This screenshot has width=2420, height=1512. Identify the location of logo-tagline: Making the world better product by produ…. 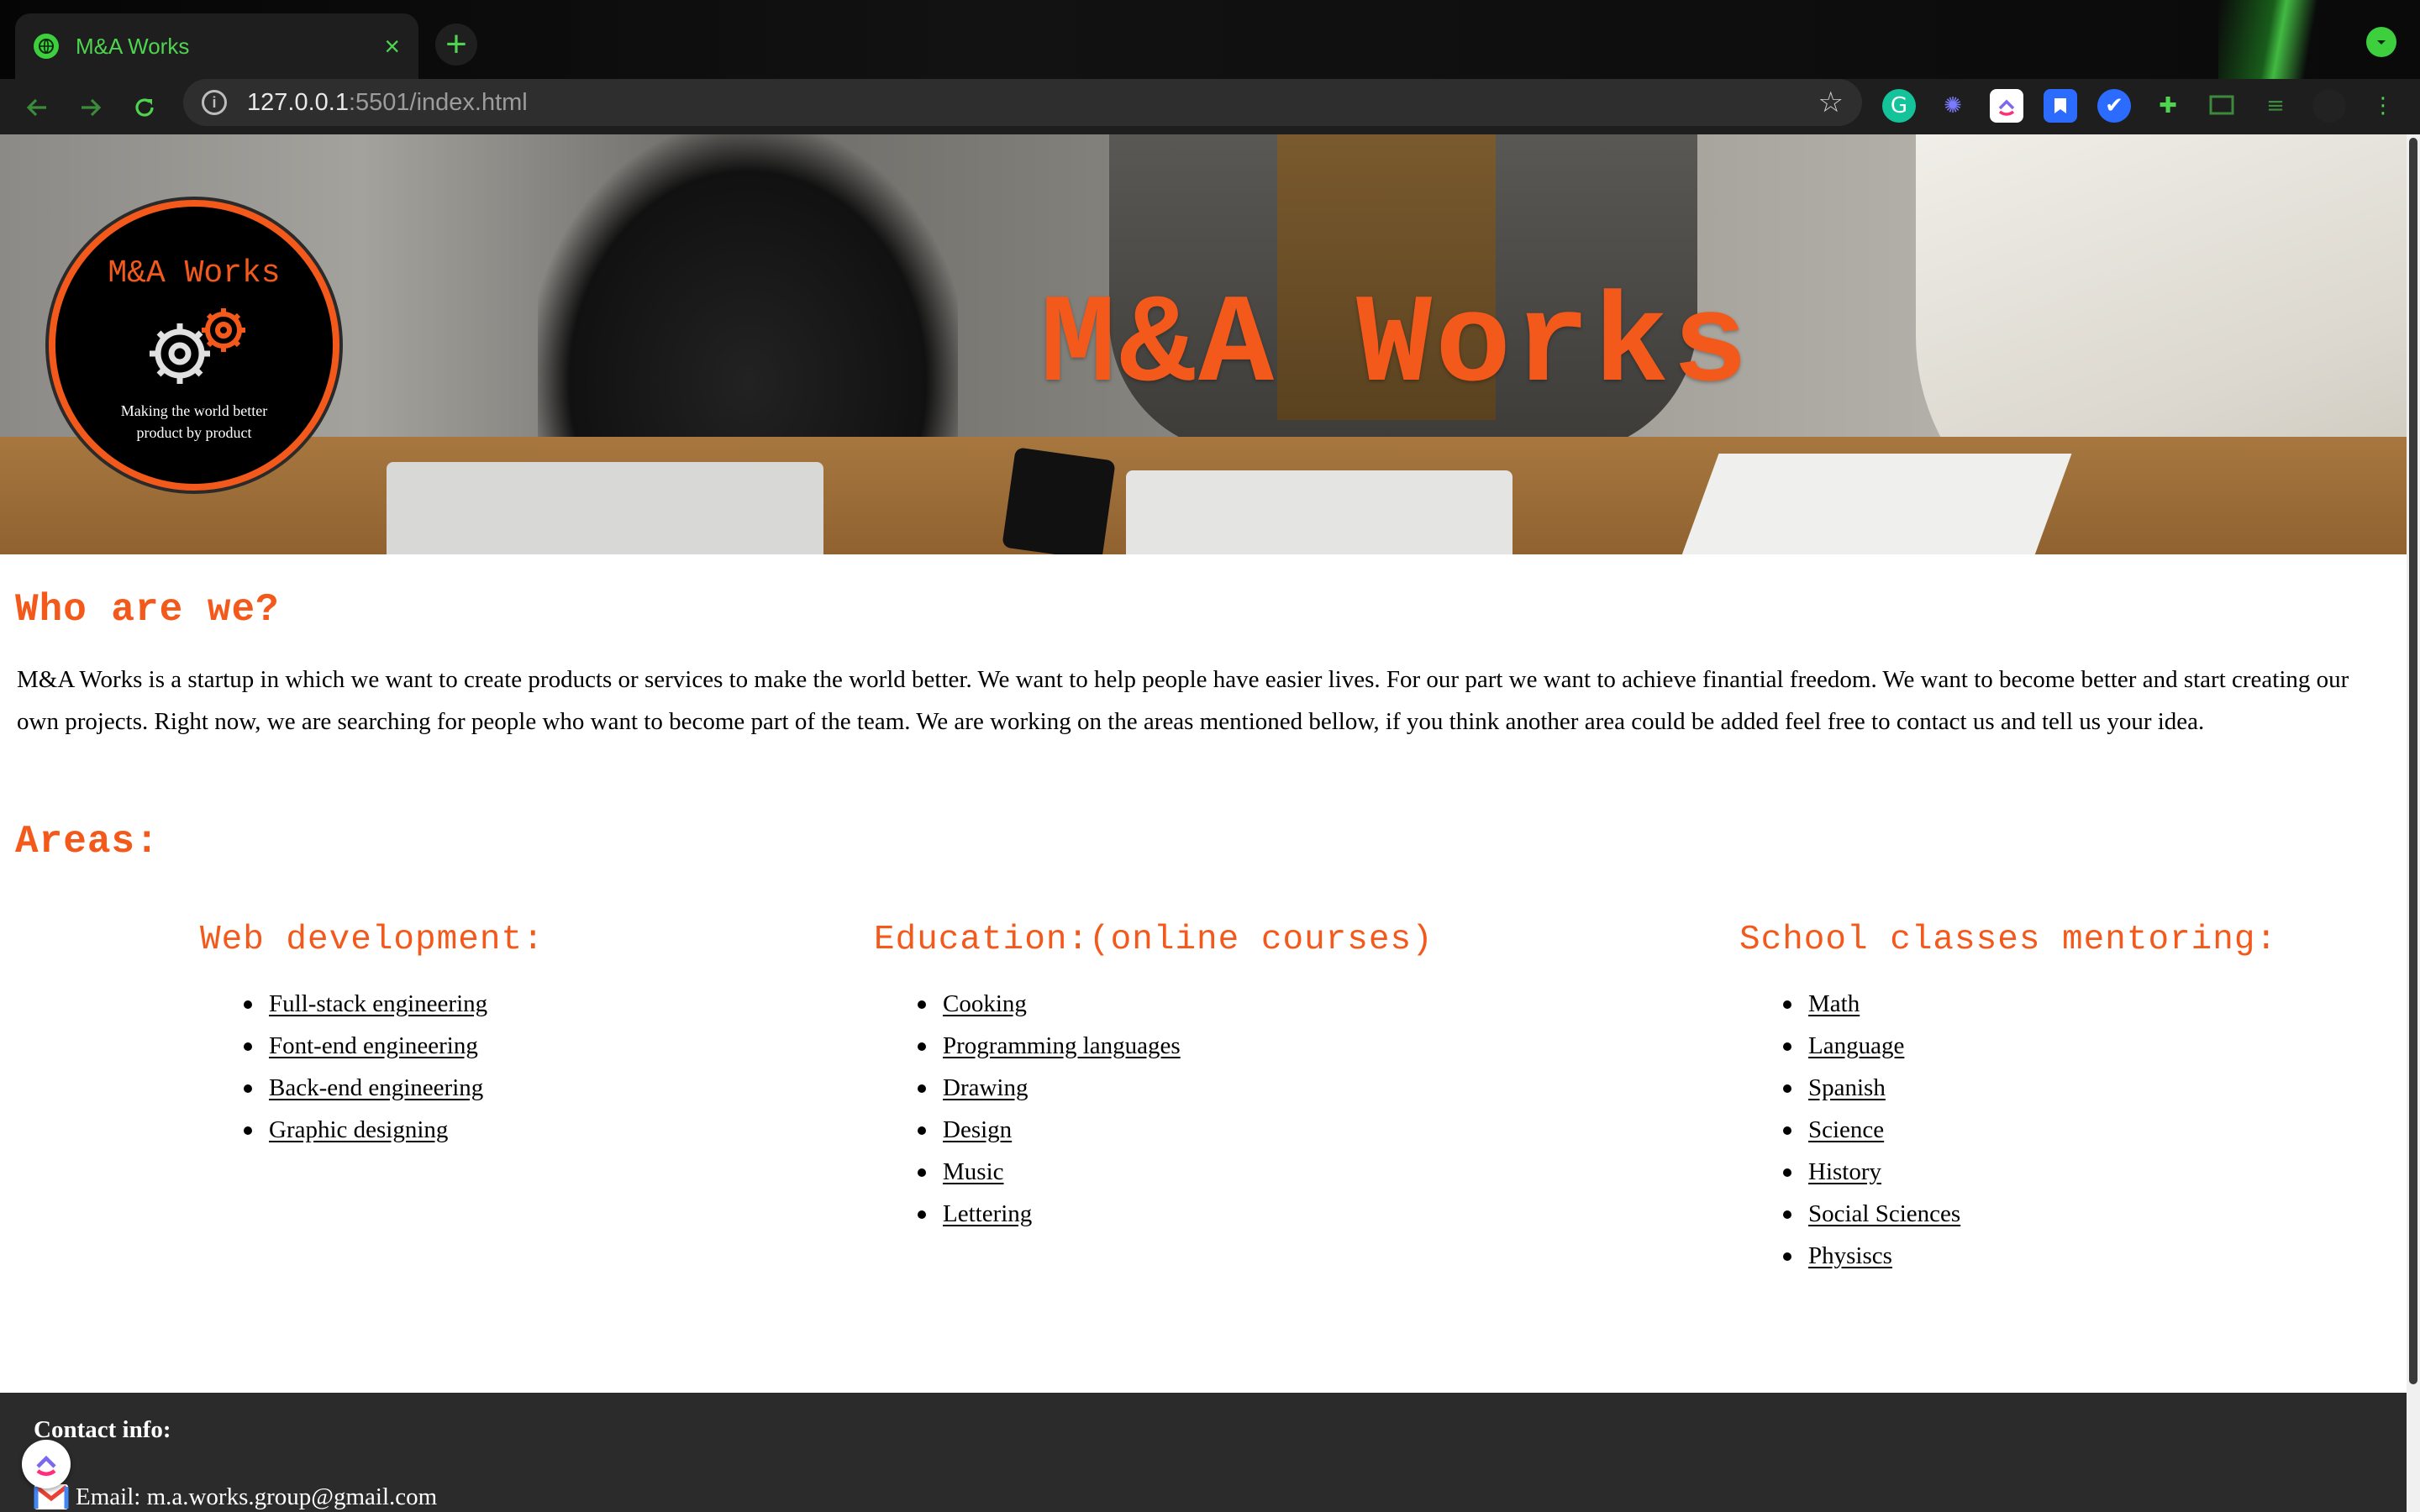
(194, 421).